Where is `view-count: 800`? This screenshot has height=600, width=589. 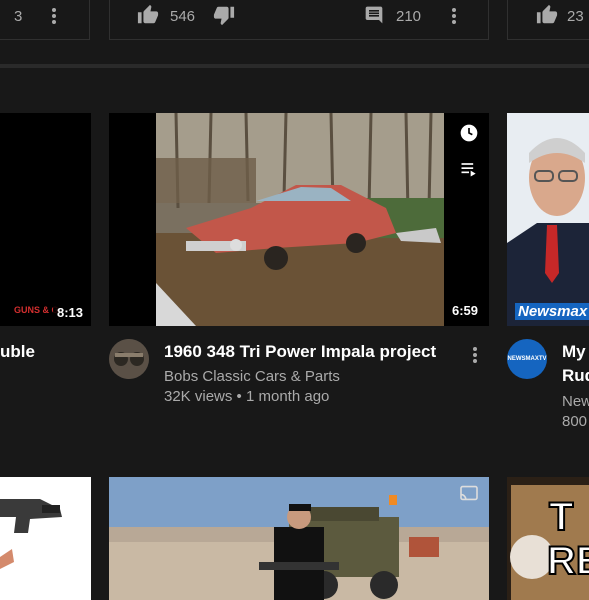 view-count: 800 is located at coordinates (575, 421).